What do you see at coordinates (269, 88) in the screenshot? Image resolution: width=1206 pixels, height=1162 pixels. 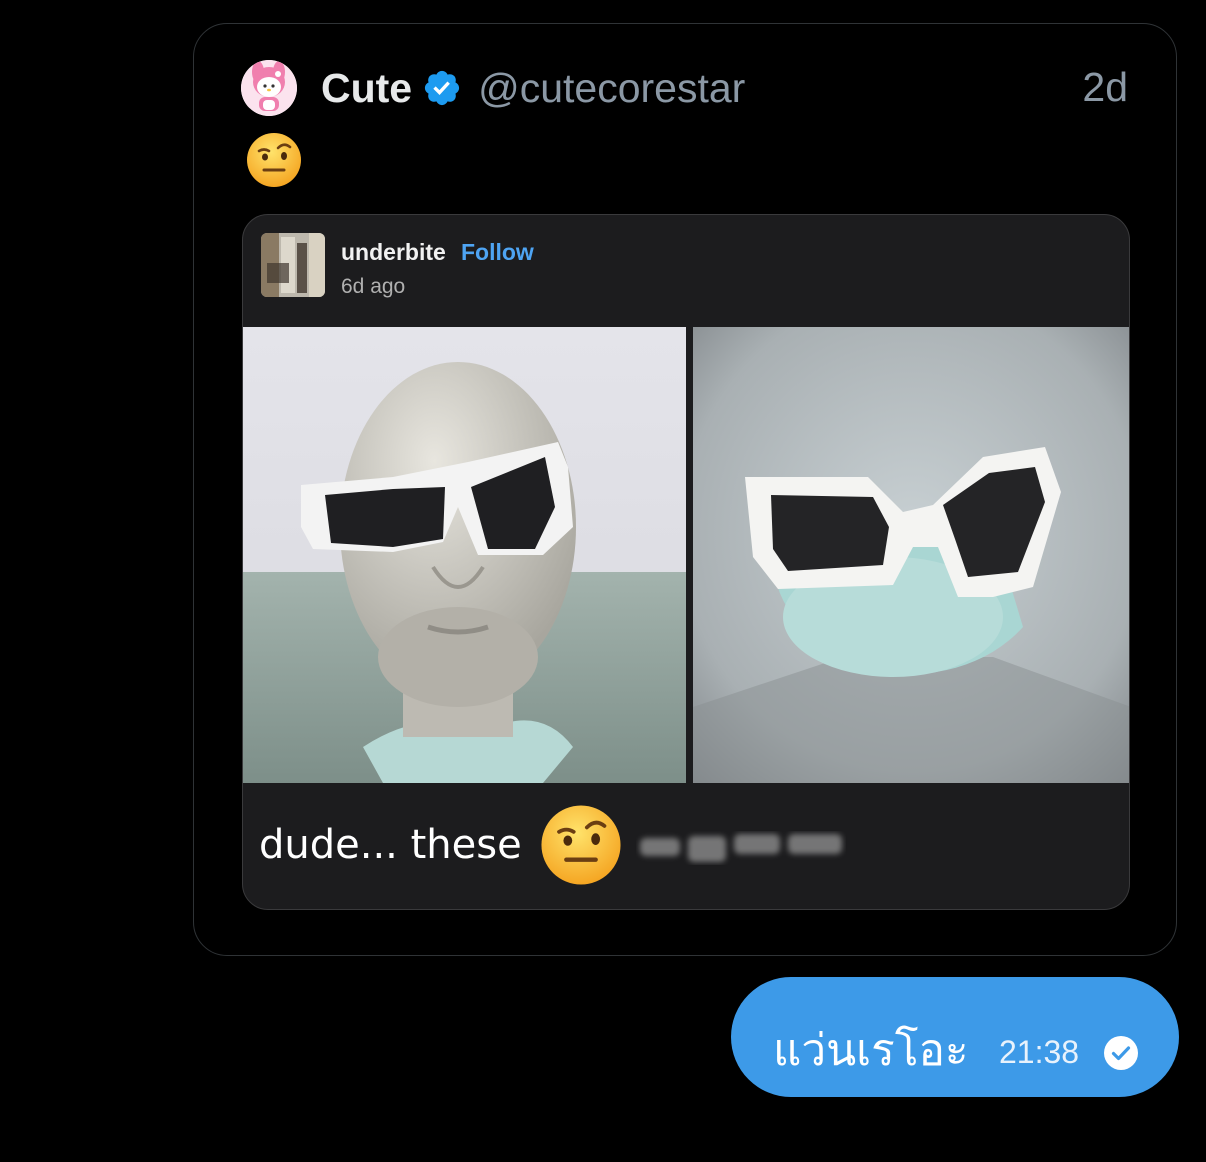 I see `avatar-icon` at bounding box center [269, 88].